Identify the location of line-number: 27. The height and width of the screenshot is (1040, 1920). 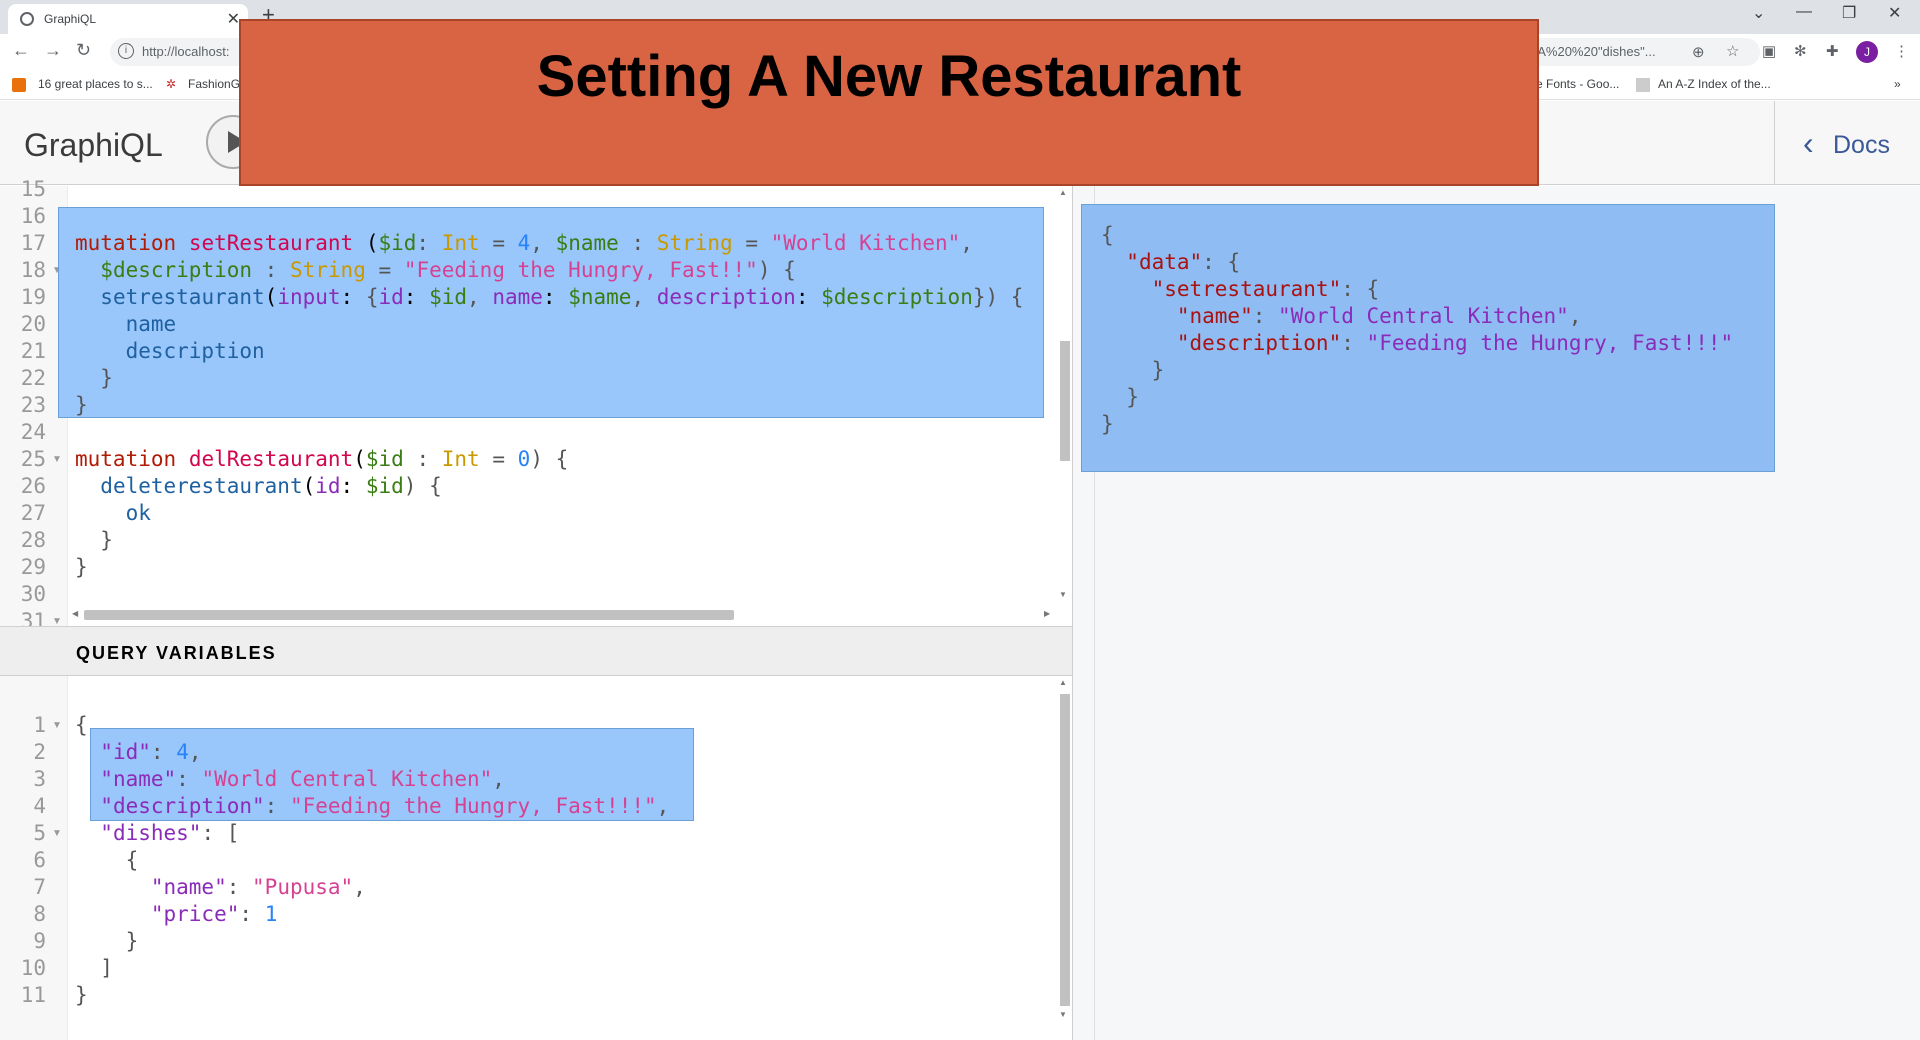
(33, 513).